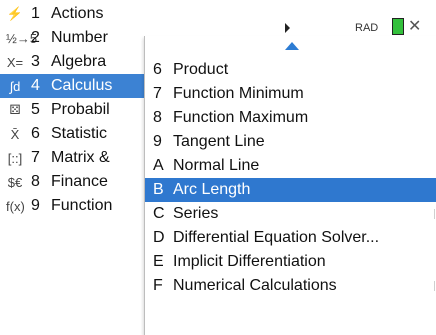 This screenshot has width=436, height=335. Describe the element at coordinates (158, 285) in the screenshot. I see `submenu-item-key: F` at that location.